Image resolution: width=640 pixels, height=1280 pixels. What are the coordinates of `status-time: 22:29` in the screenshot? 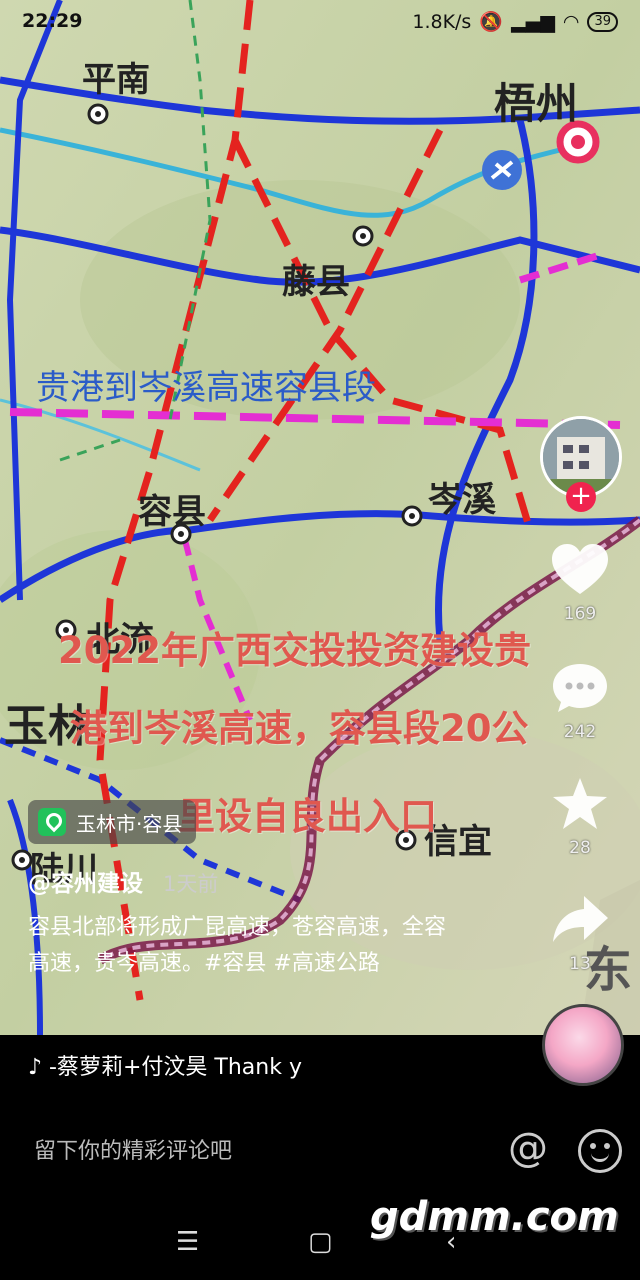 It's located at (52, 21).